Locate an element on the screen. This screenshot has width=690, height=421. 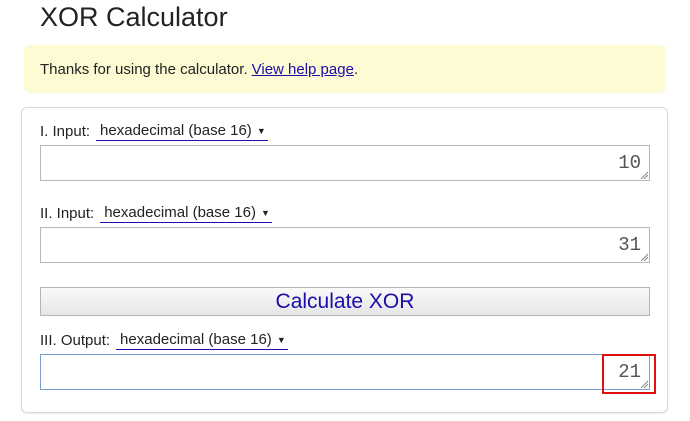
output-label: III. Output: is located at coordinates (75, 340).